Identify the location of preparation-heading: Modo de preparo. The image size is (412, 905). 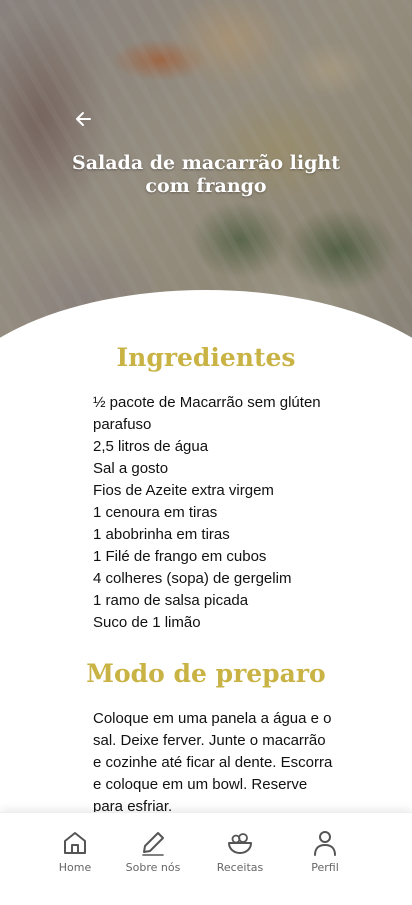
(206, 673).